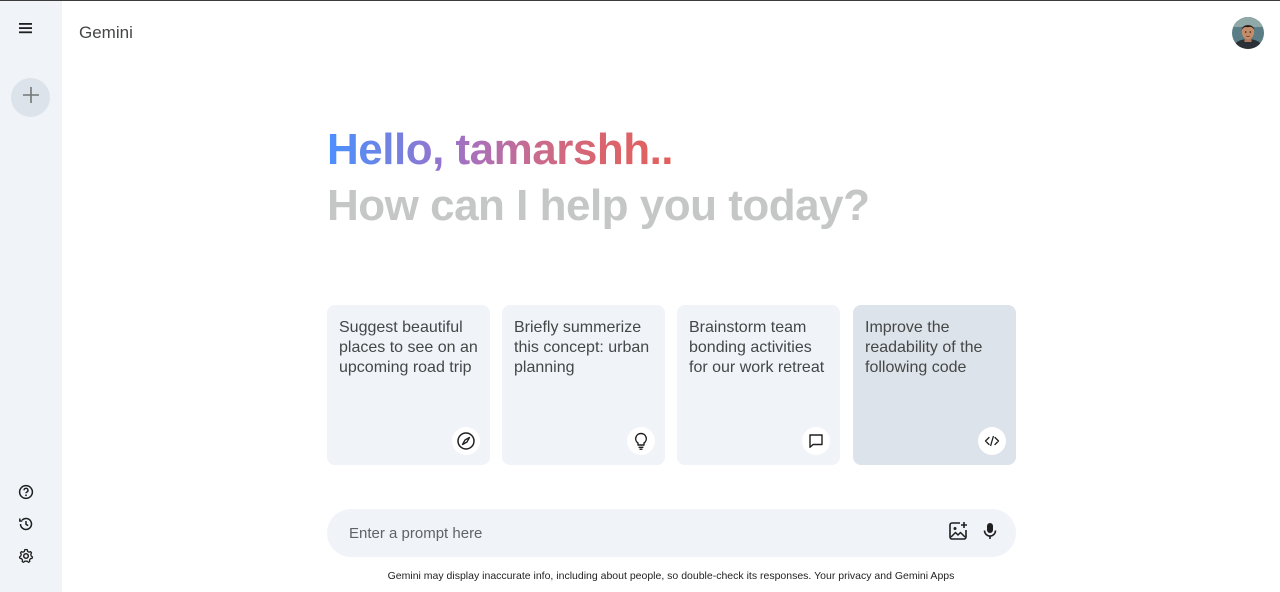  I want to click on help-icon, so click(26, 494).